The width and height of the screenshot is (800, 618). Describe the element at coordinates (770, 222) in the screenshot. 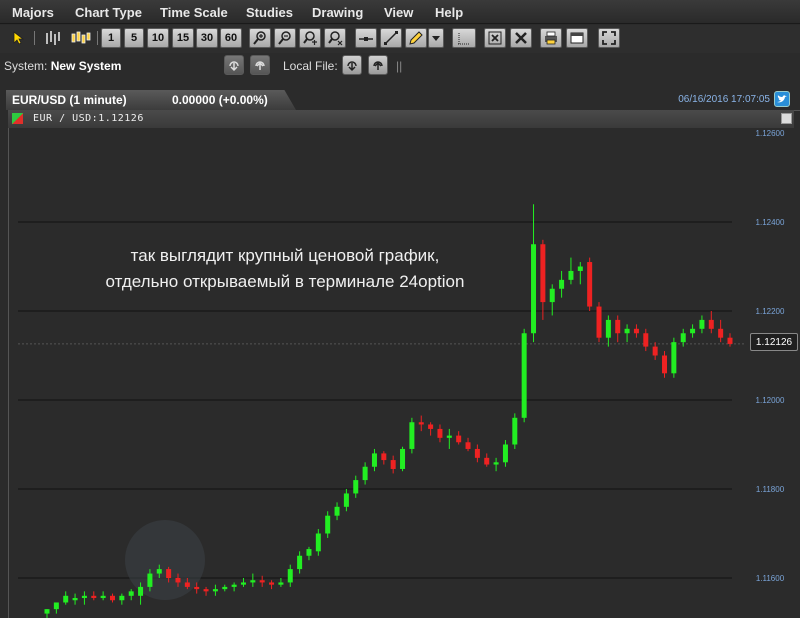

I see `y-tick-label: 1.12400` at that location.